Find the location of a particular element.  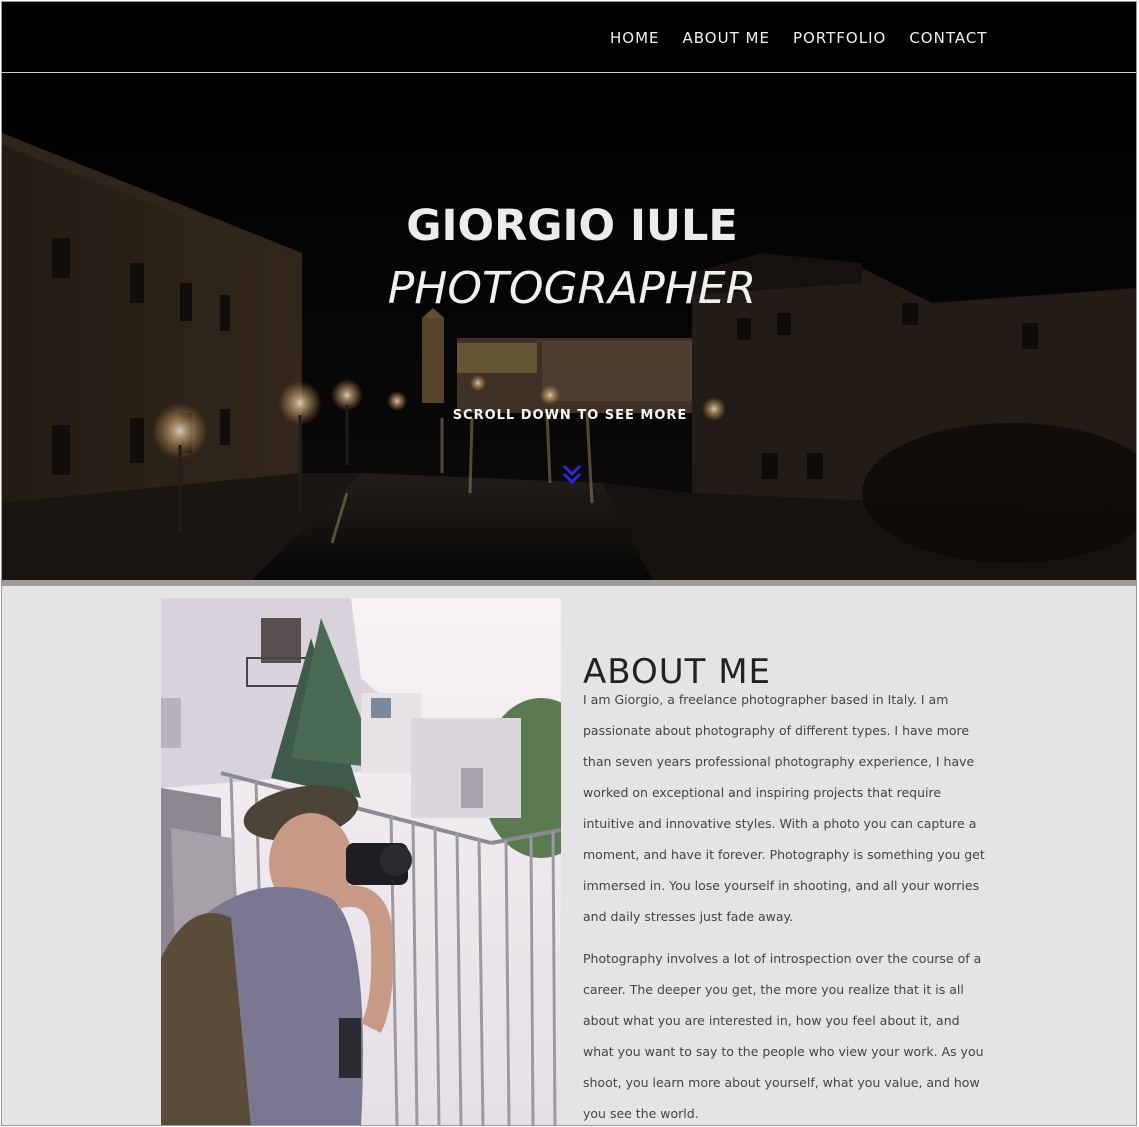

hero-name-heading: GIORGIO IULE is located at coordinates (572, 226).